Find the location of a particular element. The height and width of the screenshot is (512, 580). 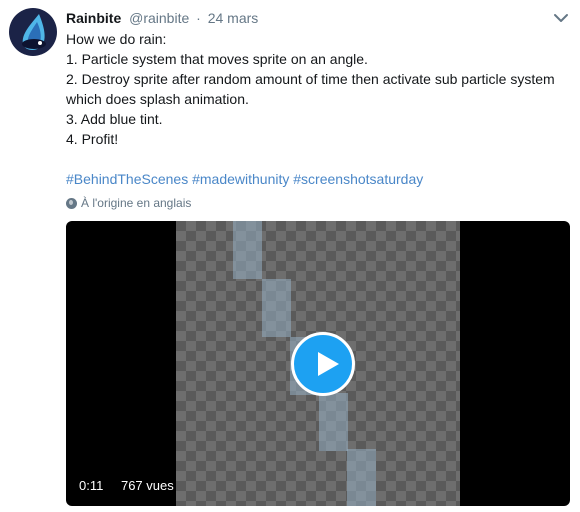

video-info: 0:11 767 vues is located at coordinates (126, 485).